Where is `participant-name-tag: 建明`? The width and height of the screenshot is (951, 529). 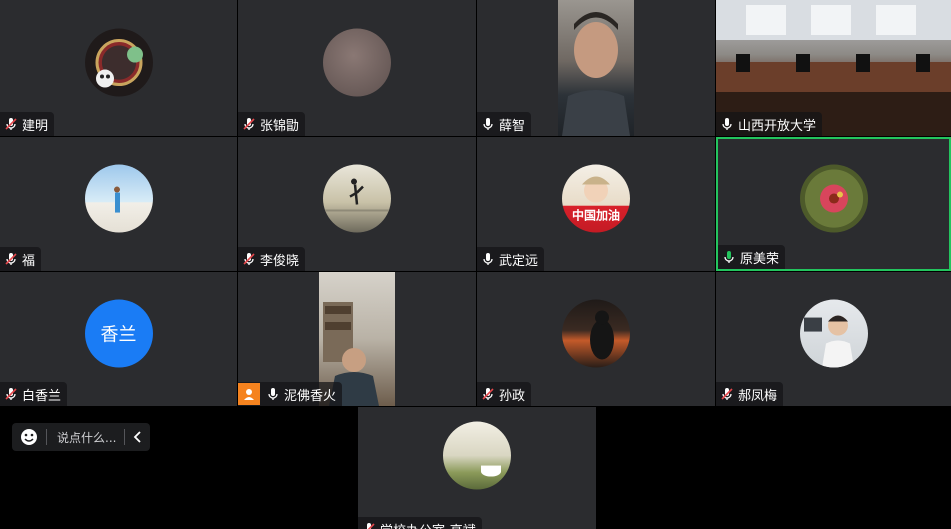 participant-name-tag: 建明 is located at coordinates (27, 124).